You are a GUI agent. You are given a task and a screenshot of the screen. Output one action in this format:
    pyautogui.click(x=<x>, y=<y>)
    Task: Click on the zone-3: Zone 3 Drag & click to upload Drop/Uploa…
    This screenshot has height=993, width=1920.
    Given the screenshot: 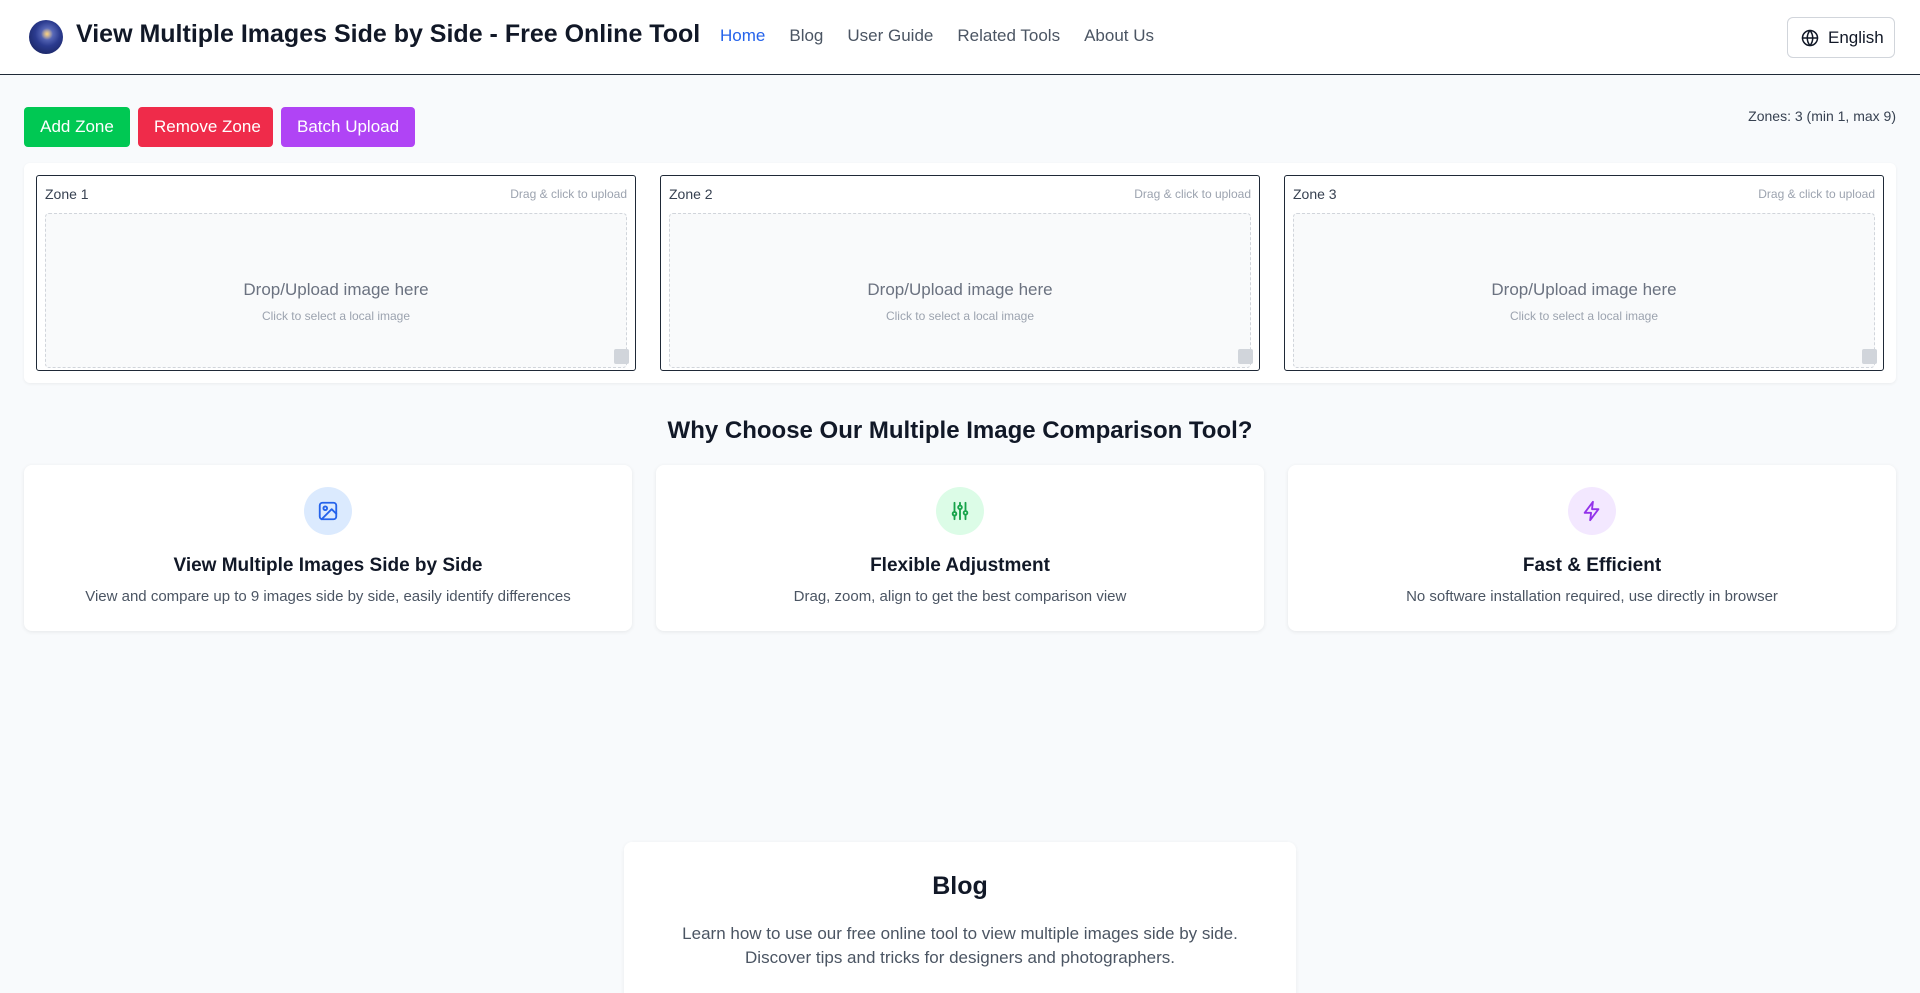 What is the action you would take?
    pyautogui.click(x=1584, y=273)
    